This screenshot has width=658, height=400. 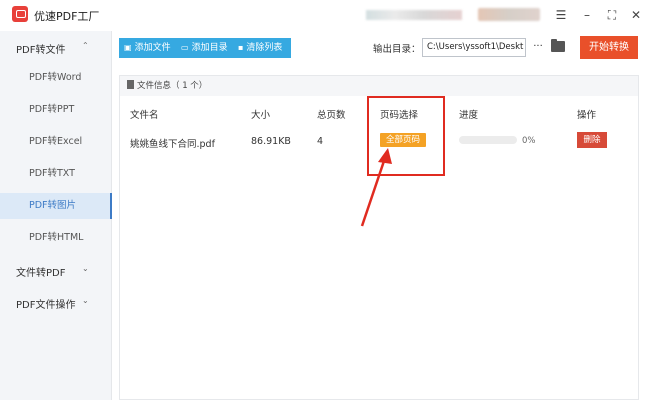 I want to click on sidebar-item-pdf-to-ppt: PDF转PPT, so click(x=55, y=110).